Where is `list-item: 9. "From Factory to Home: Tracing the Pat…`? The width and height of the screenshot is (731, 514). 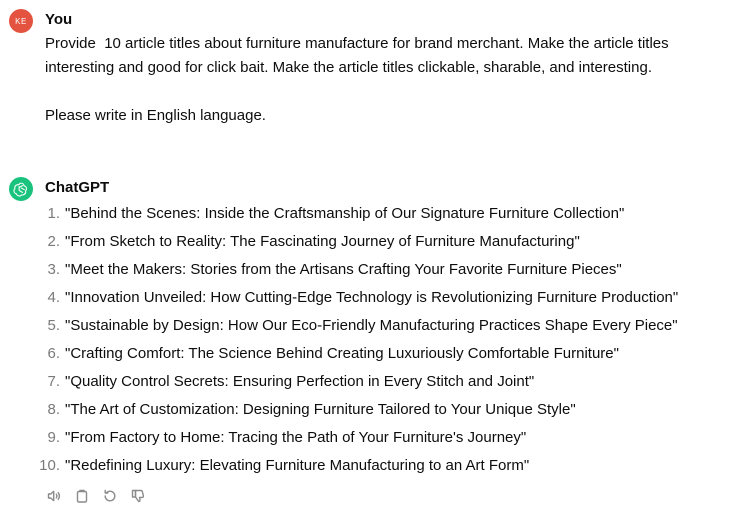 list-item: 9. "From Factory to Home: Tracing the Pat… is located at coordinates (365, 440).